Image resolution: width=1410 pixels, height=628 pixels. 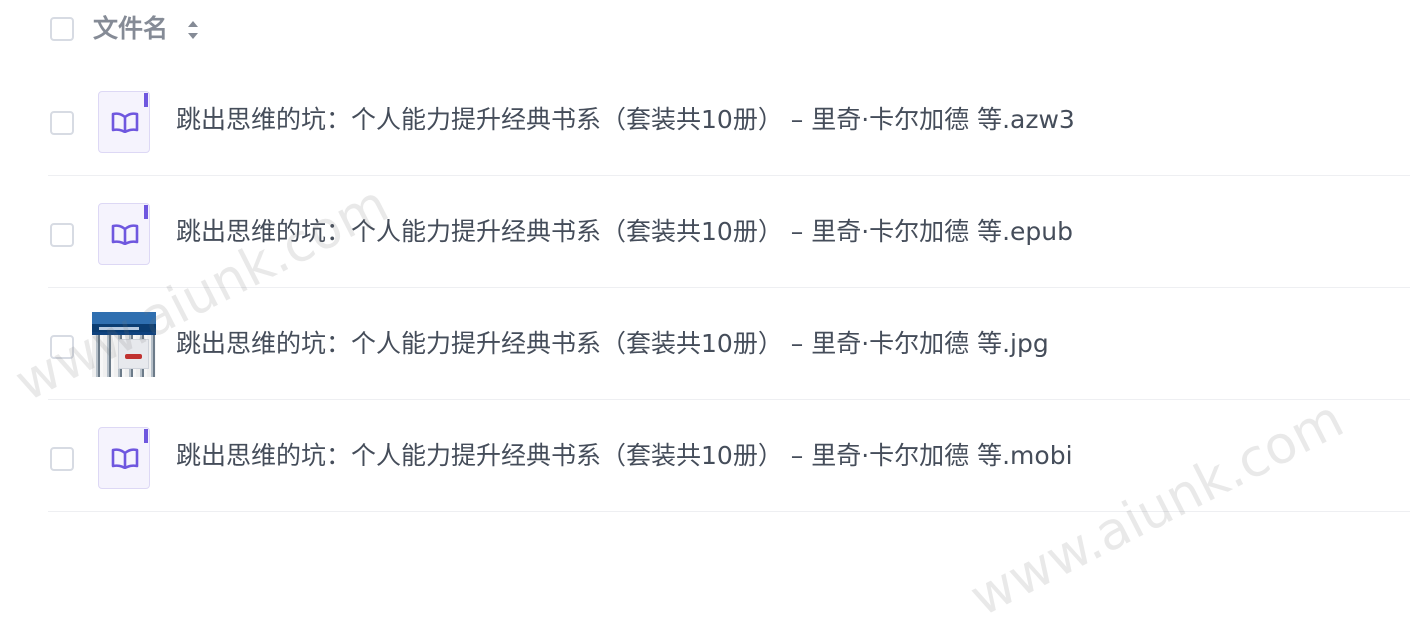 I want to click on image-thumbnail, so click(x=124, y=344).